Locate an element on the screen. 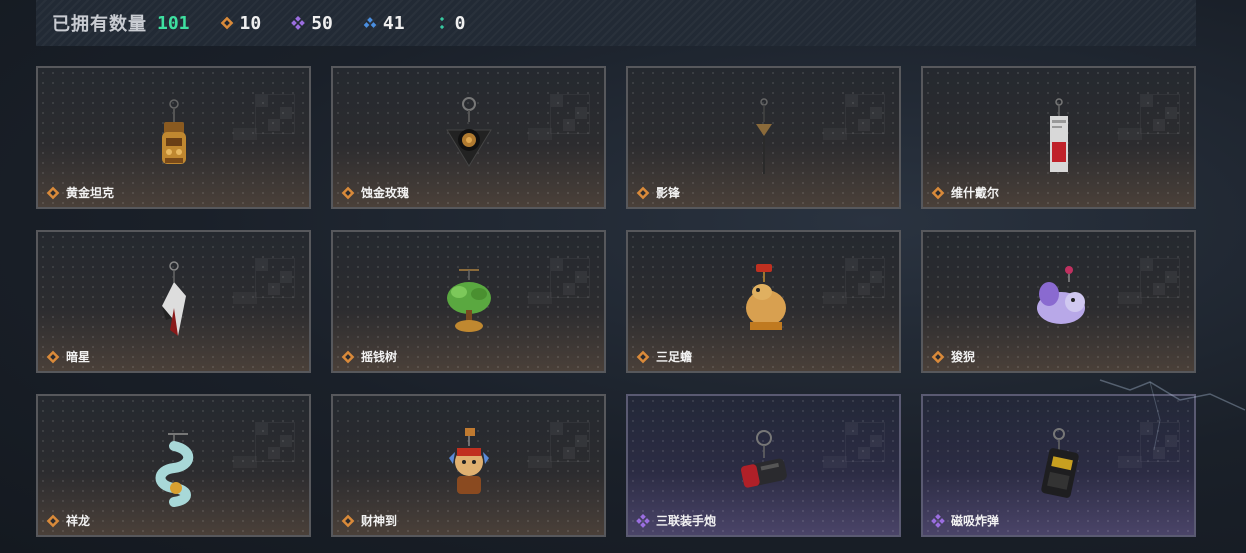 This screenshot has width=1246, height=553. rose-charm-icon is located at coordinates (469, 136).